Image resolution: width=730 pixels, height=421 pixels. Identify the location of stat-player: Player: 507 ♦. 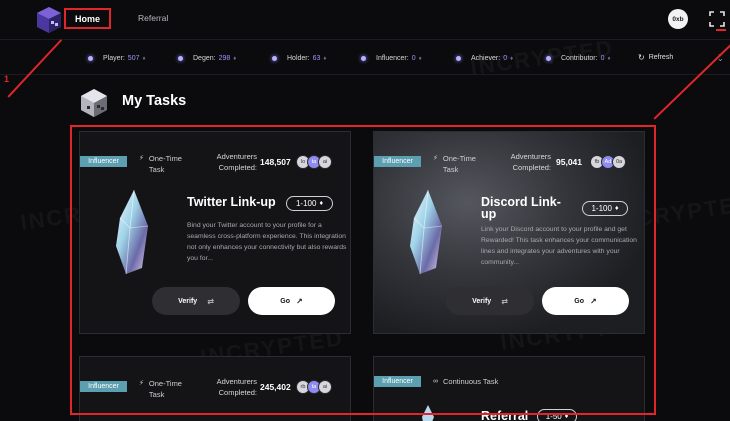
(117, 58).